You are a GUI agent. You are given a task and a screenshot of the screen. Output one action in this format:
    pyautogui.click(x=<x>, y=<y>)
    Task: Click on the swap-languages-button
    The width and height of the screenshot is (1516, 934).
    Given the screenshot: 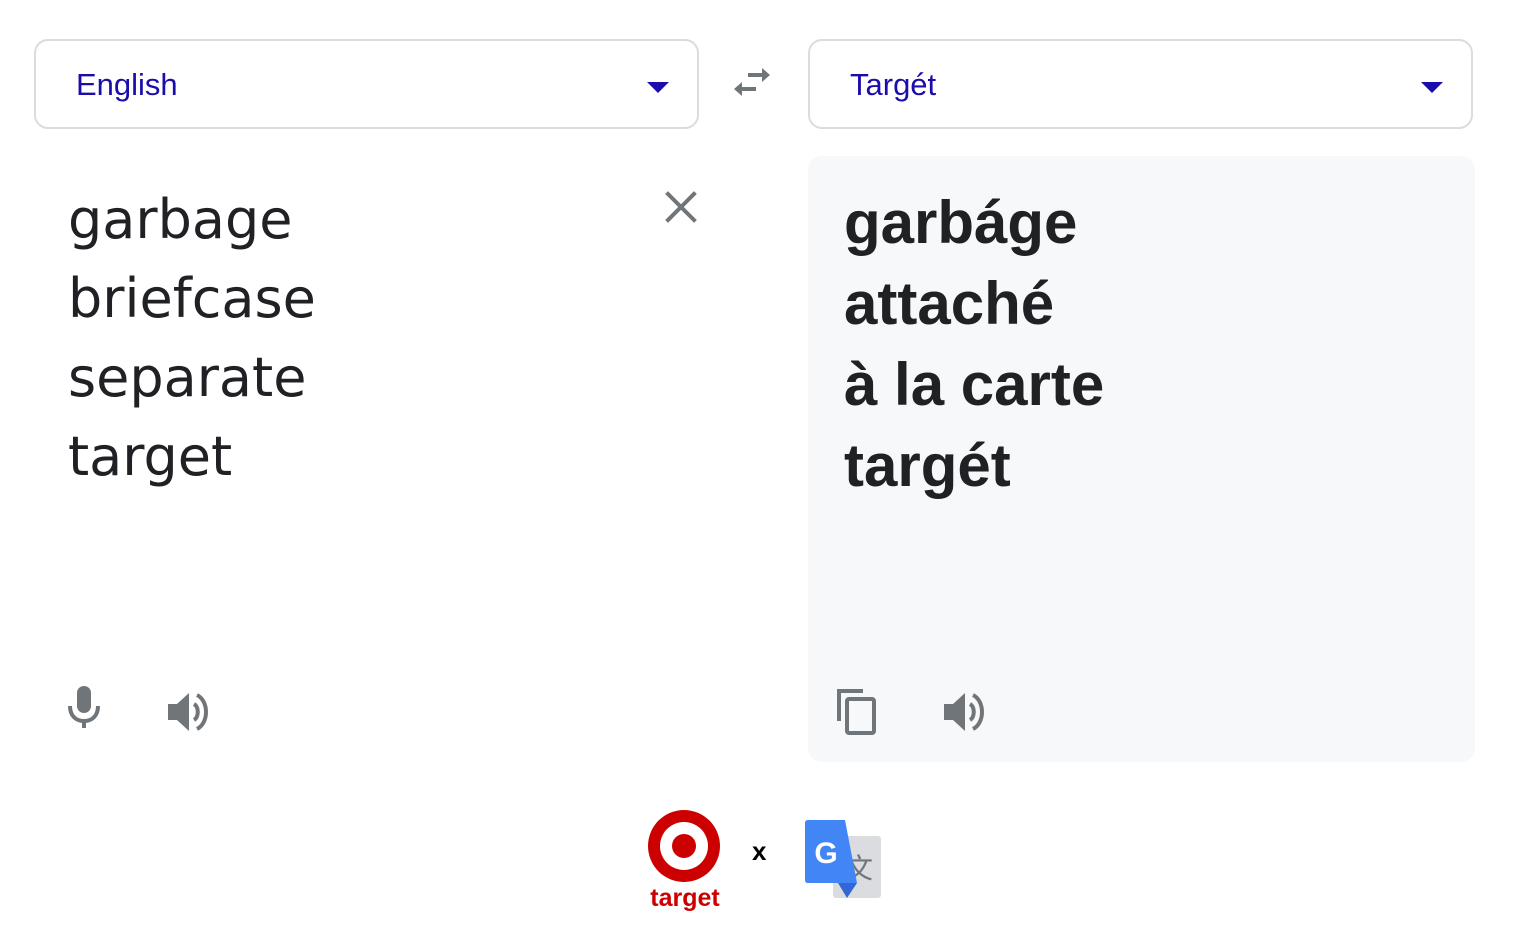 What is the action you would take?
    pyautogui.click(x=752, y=84)
    